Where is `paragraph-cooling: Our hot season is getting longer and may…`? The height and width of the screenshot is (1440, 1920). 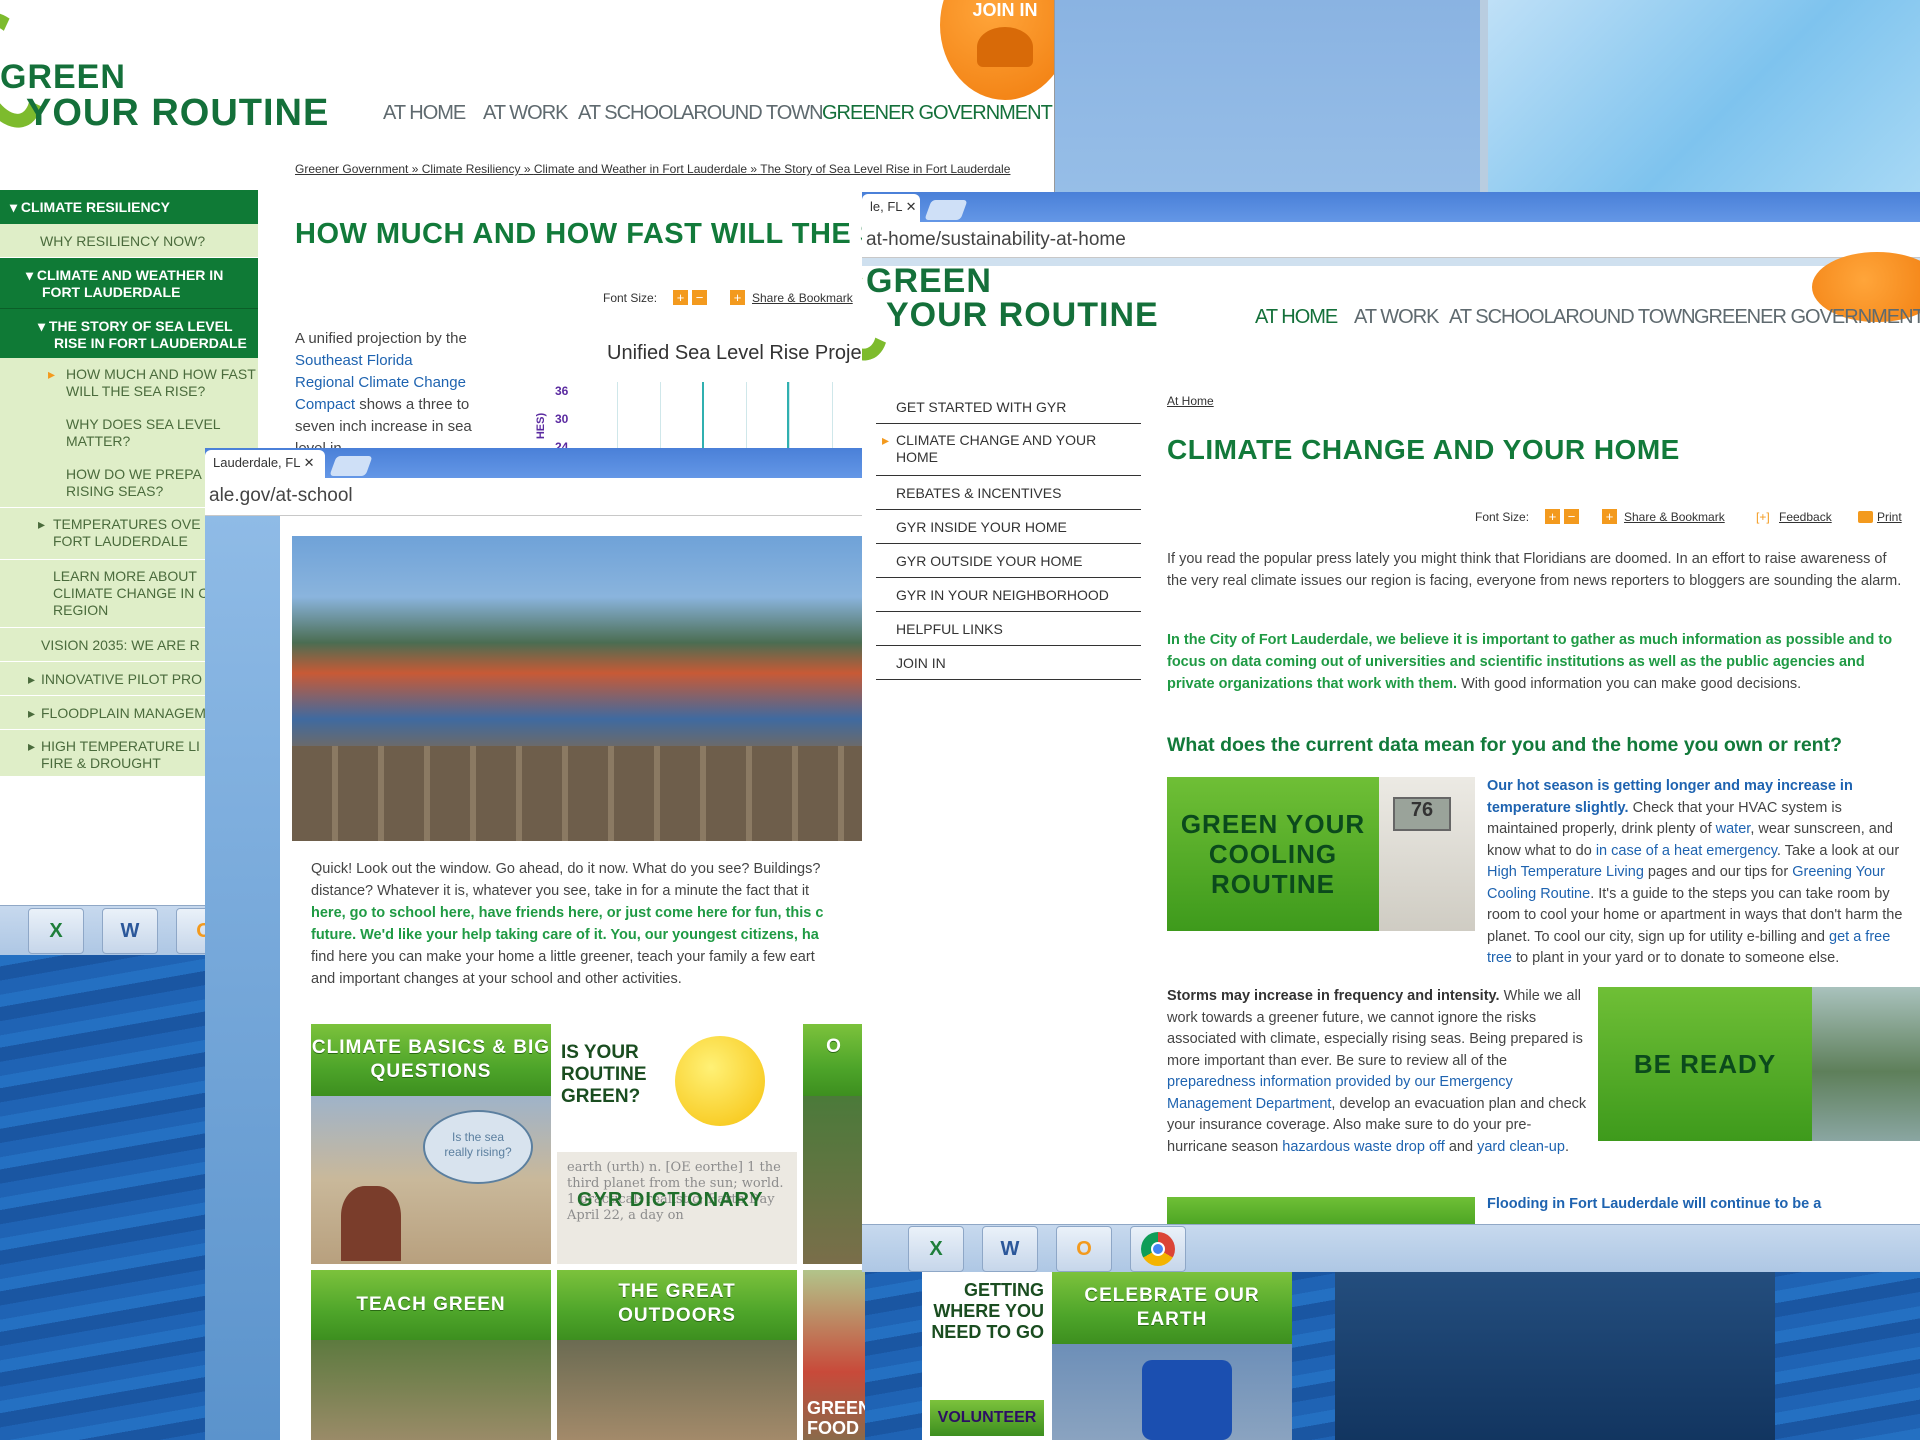 paragraph-cooling: Our hot season is getting longer and may… is located at coordinates (1697, 873).